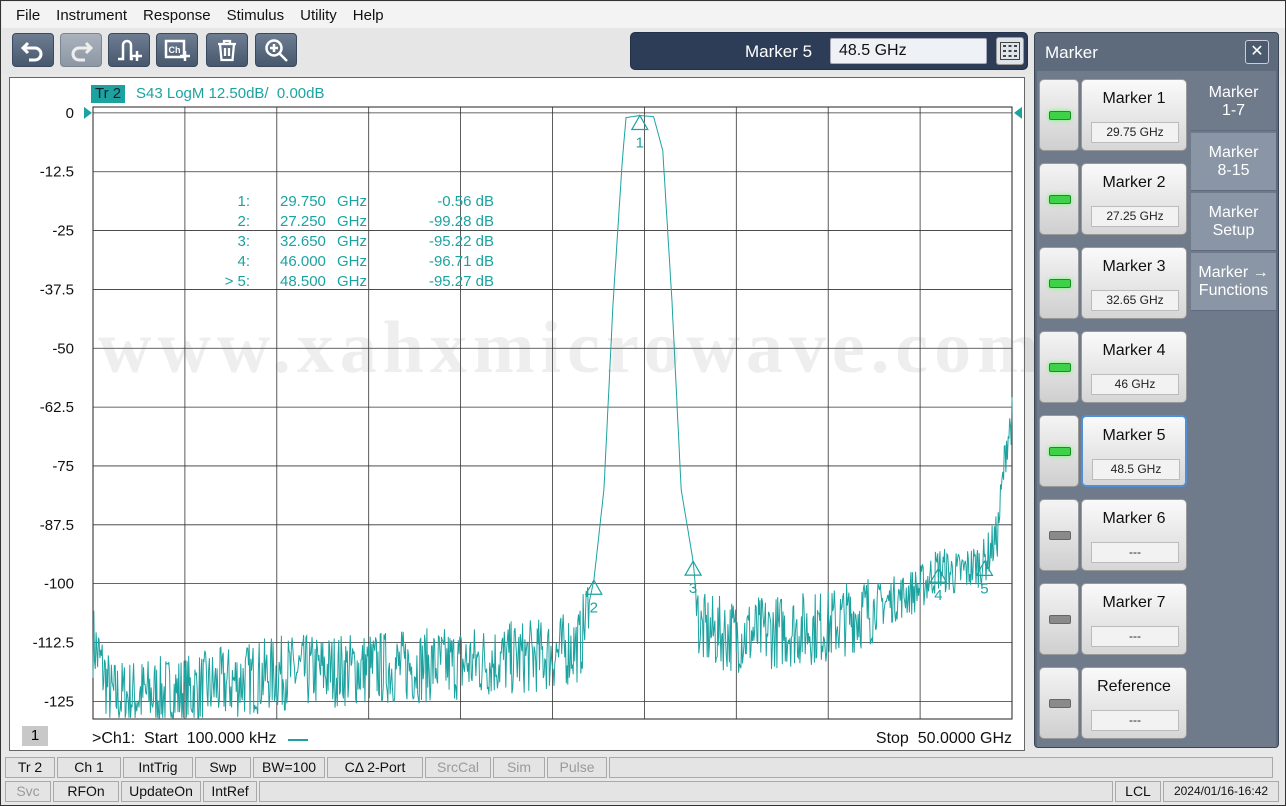  Describe the element at coordinates (368, 15) in the screenshot. I see `menu-help: Help` at that location.